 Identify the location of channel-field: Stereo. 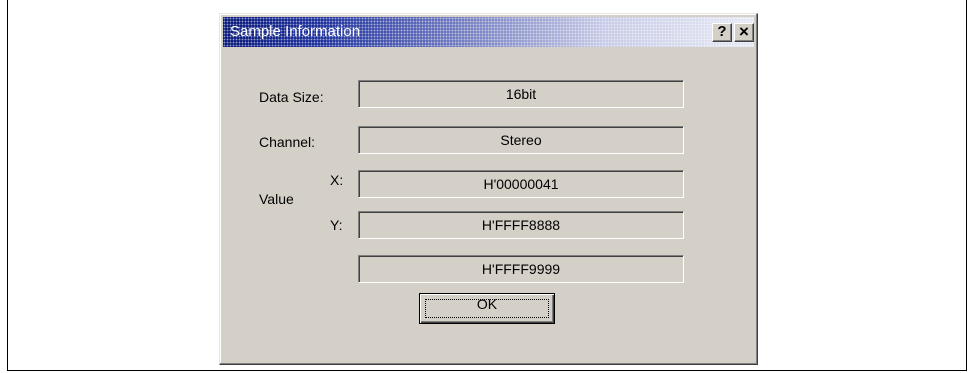
(521, 140).